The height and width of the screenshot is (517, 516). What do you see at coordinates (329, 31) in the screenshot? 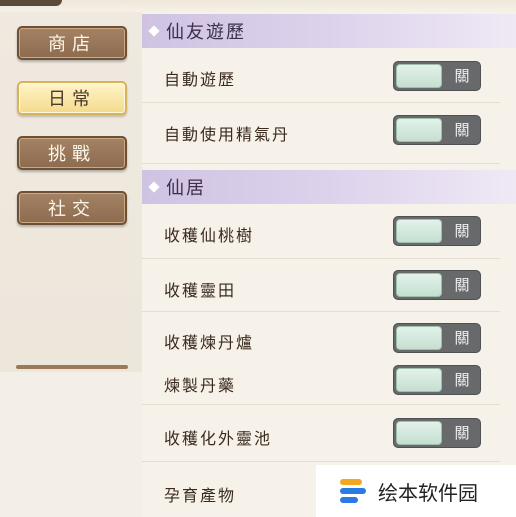
I see `section-header-xianyou: 仙友遊歷` at bounding box center [329, 31].